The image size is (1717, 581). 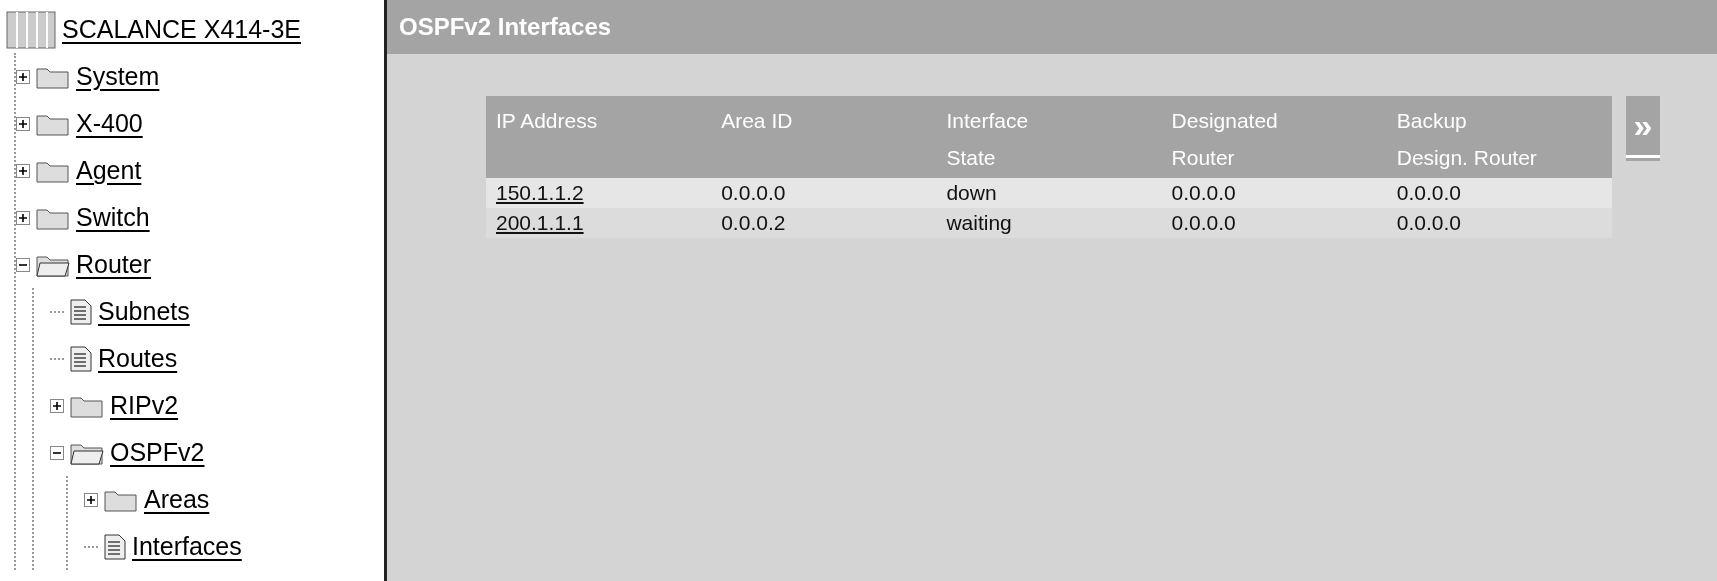 What do you see at coordinates (181, 29) in the screenshot?
I see `device-link: SCALANCE X414-3E` at bounding box center [181, 29].